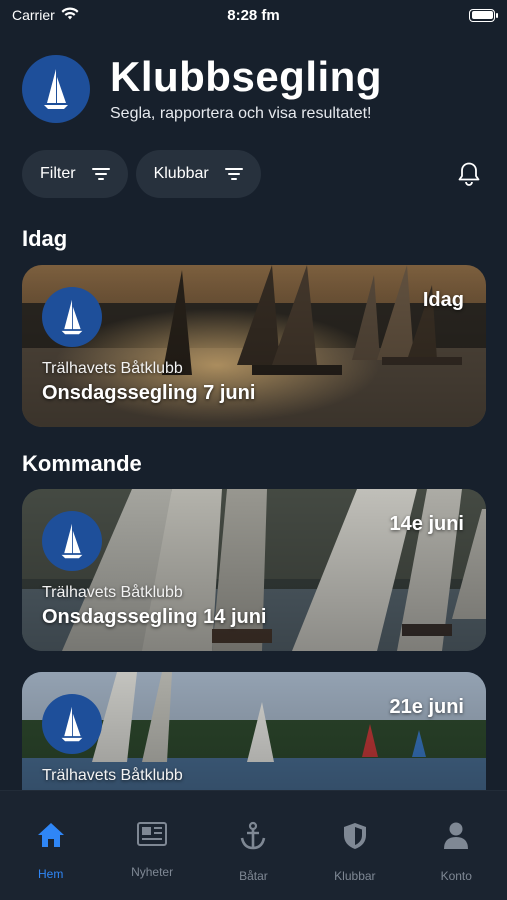 This screenshot has height=900, width=507. Describe the element at coordinates (443, 300) in the screenshot. I see `event-date: Idag` at that location.